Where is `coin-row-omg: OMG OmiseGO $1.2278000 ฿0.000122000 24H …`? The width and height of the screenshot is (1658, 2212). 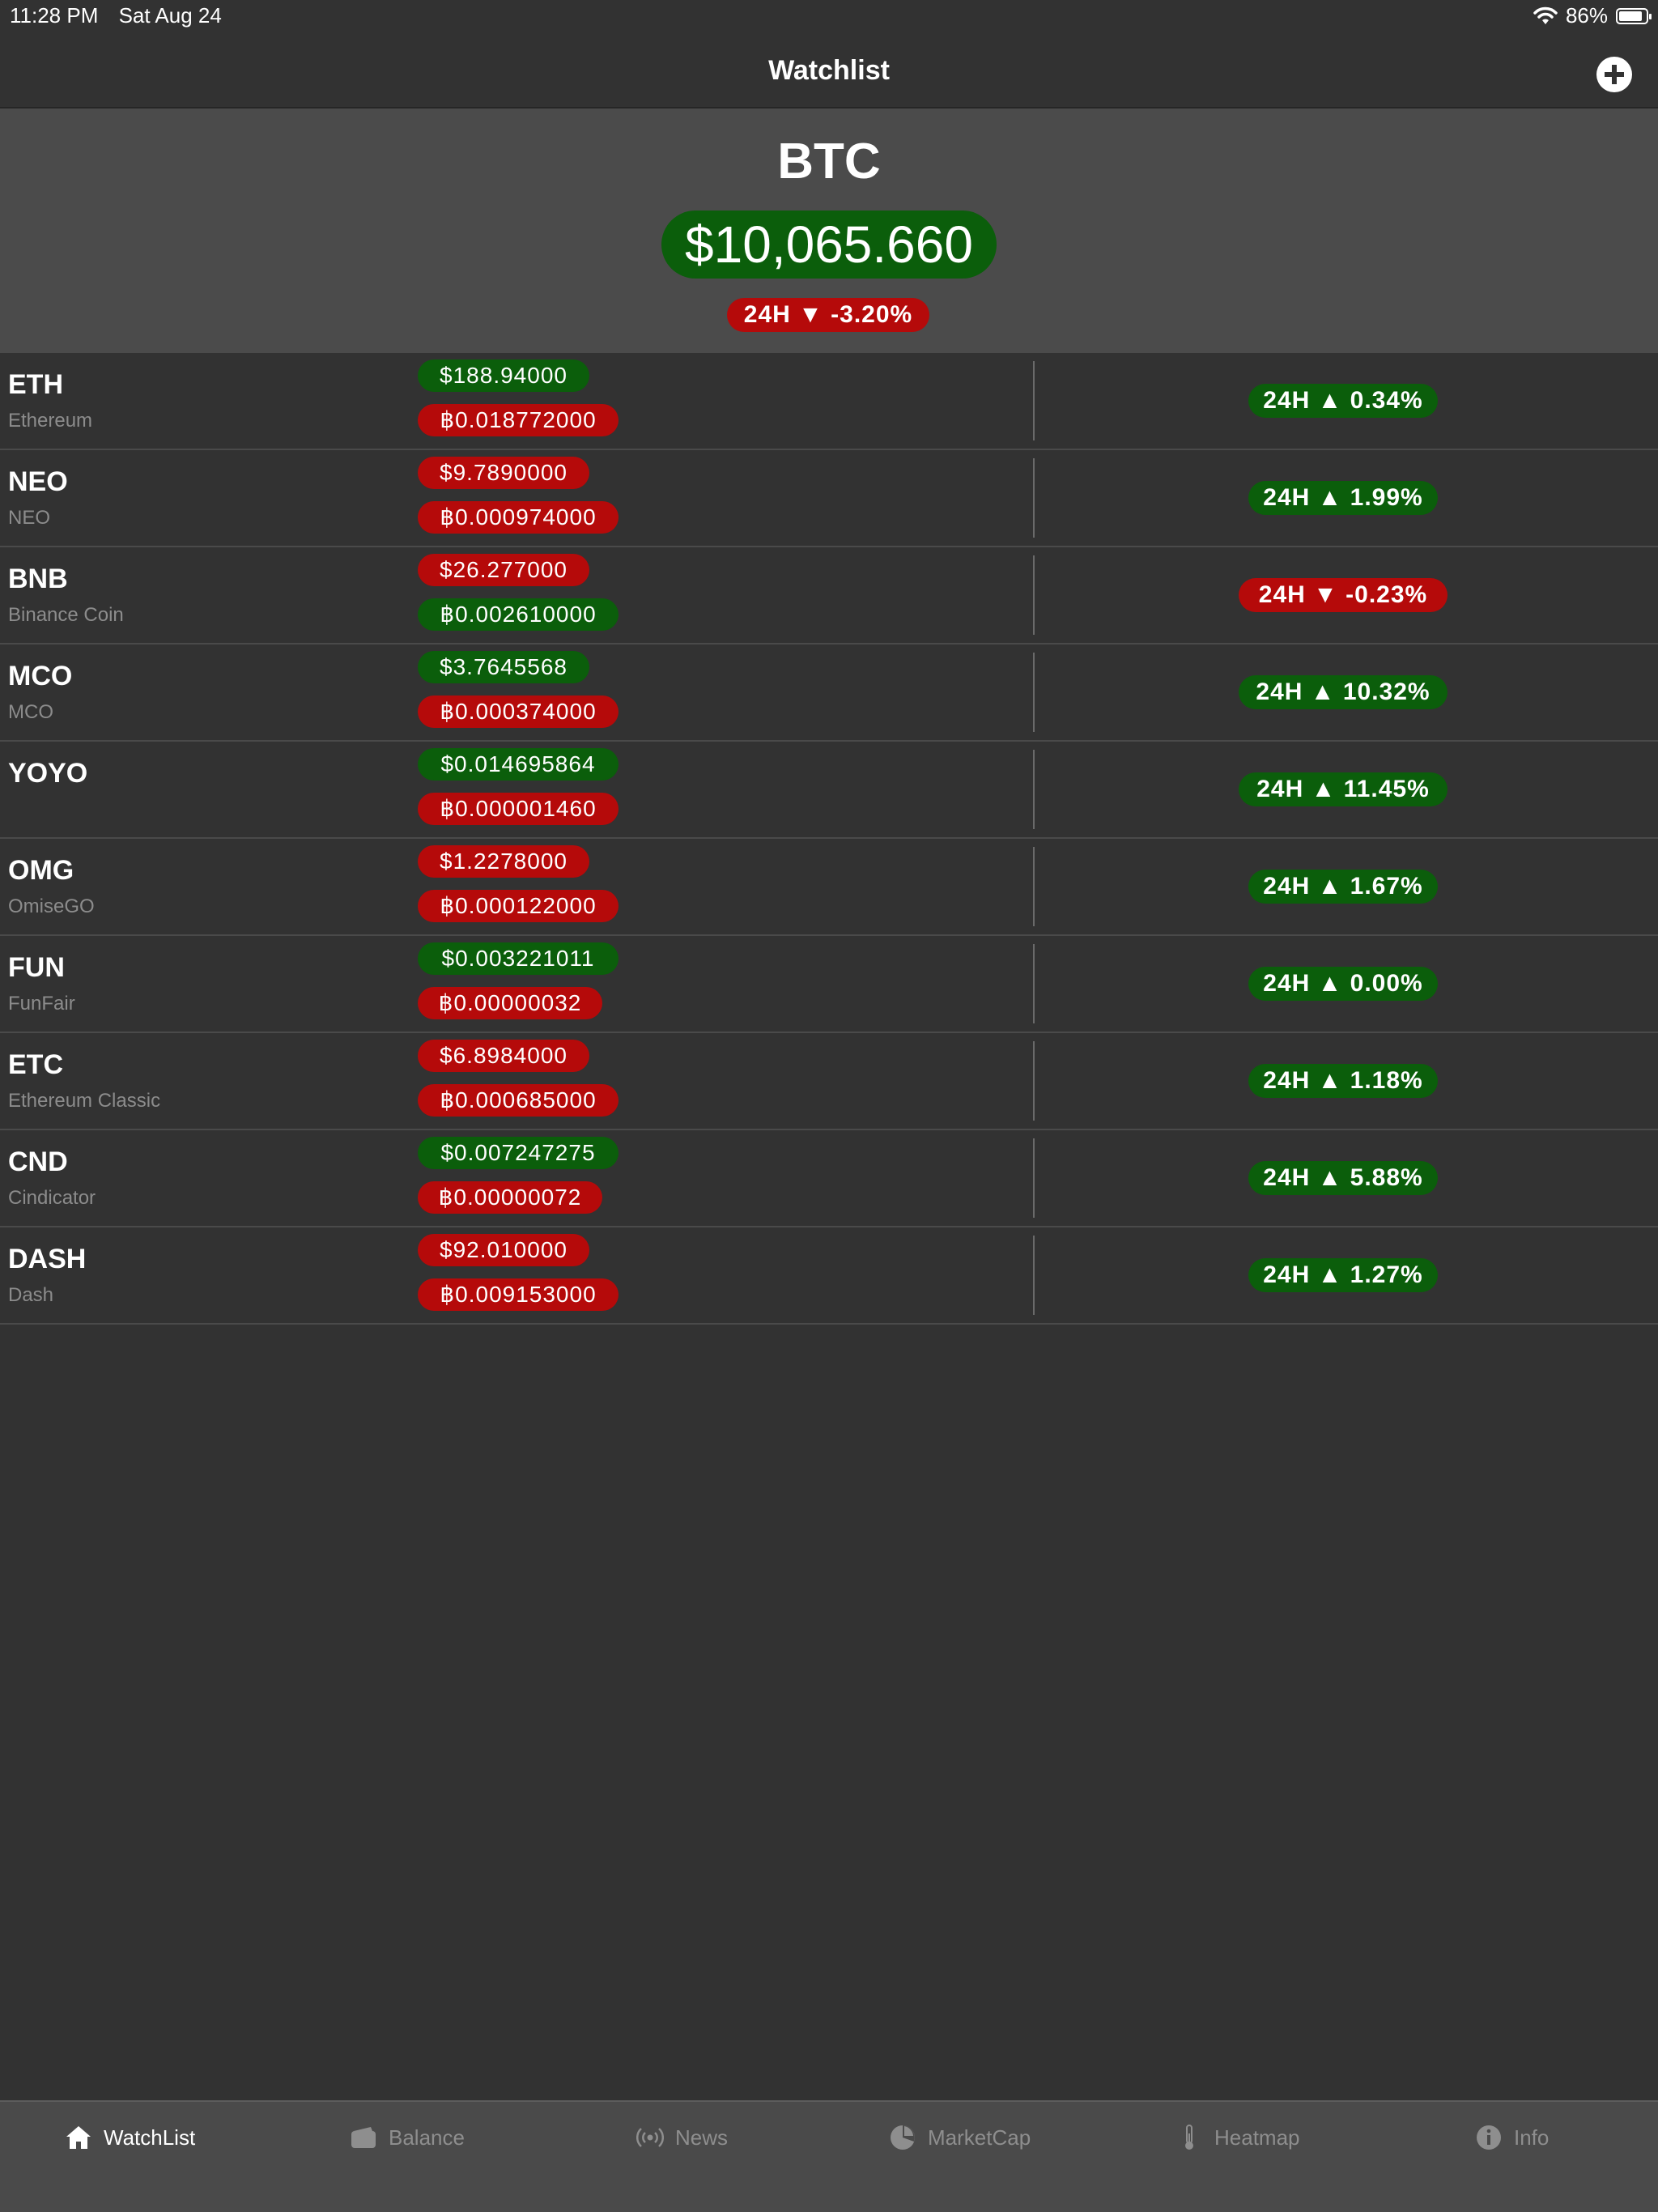
coin-row-omg: OMG OmiseGO $1.2278000 ฿0.000122000 24H … is located at coordinates (829, 887).